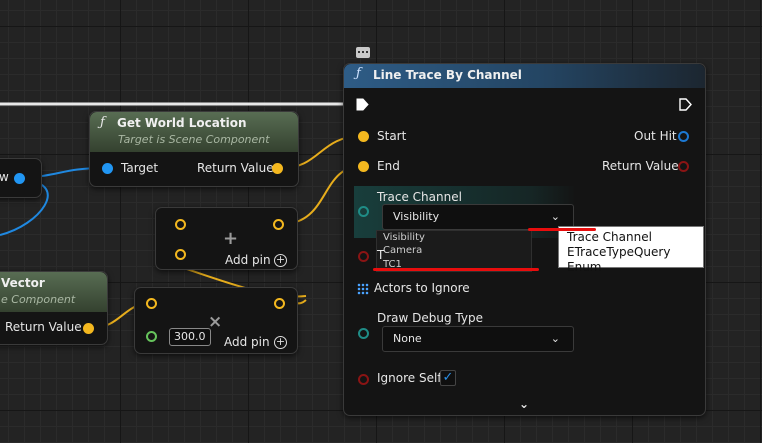 This screenshot has width=762, height=443. What do you see at coordinates (655, 136) in the screenshot?
I see `out-hit-label: Out Hit` at bounding box center [655, 136].